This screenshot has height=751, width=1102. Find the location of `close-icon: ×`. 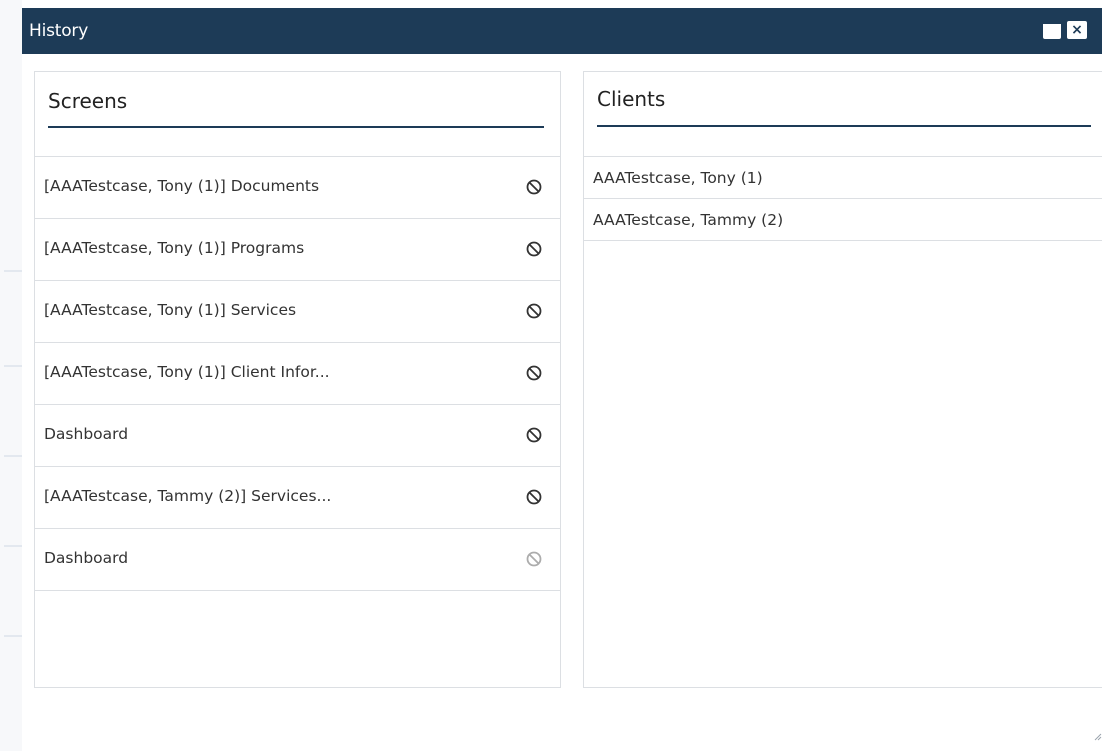

close-icon: × is located at coordinates (1077, 30).